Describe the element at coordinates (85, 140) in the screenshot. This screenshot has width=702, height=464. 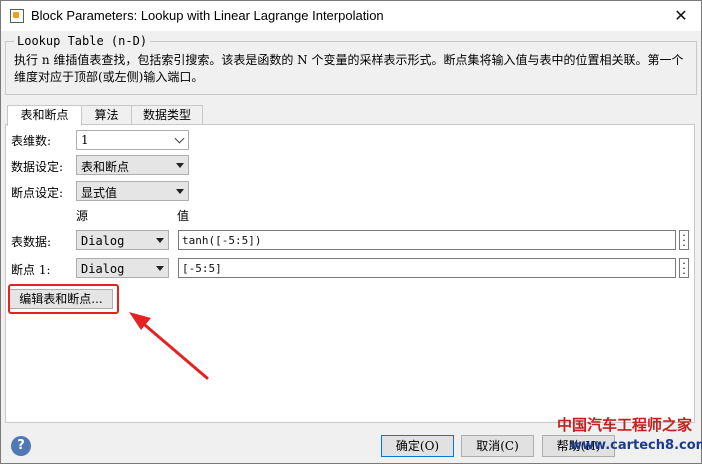
I see `dims-value: 1` at that location.